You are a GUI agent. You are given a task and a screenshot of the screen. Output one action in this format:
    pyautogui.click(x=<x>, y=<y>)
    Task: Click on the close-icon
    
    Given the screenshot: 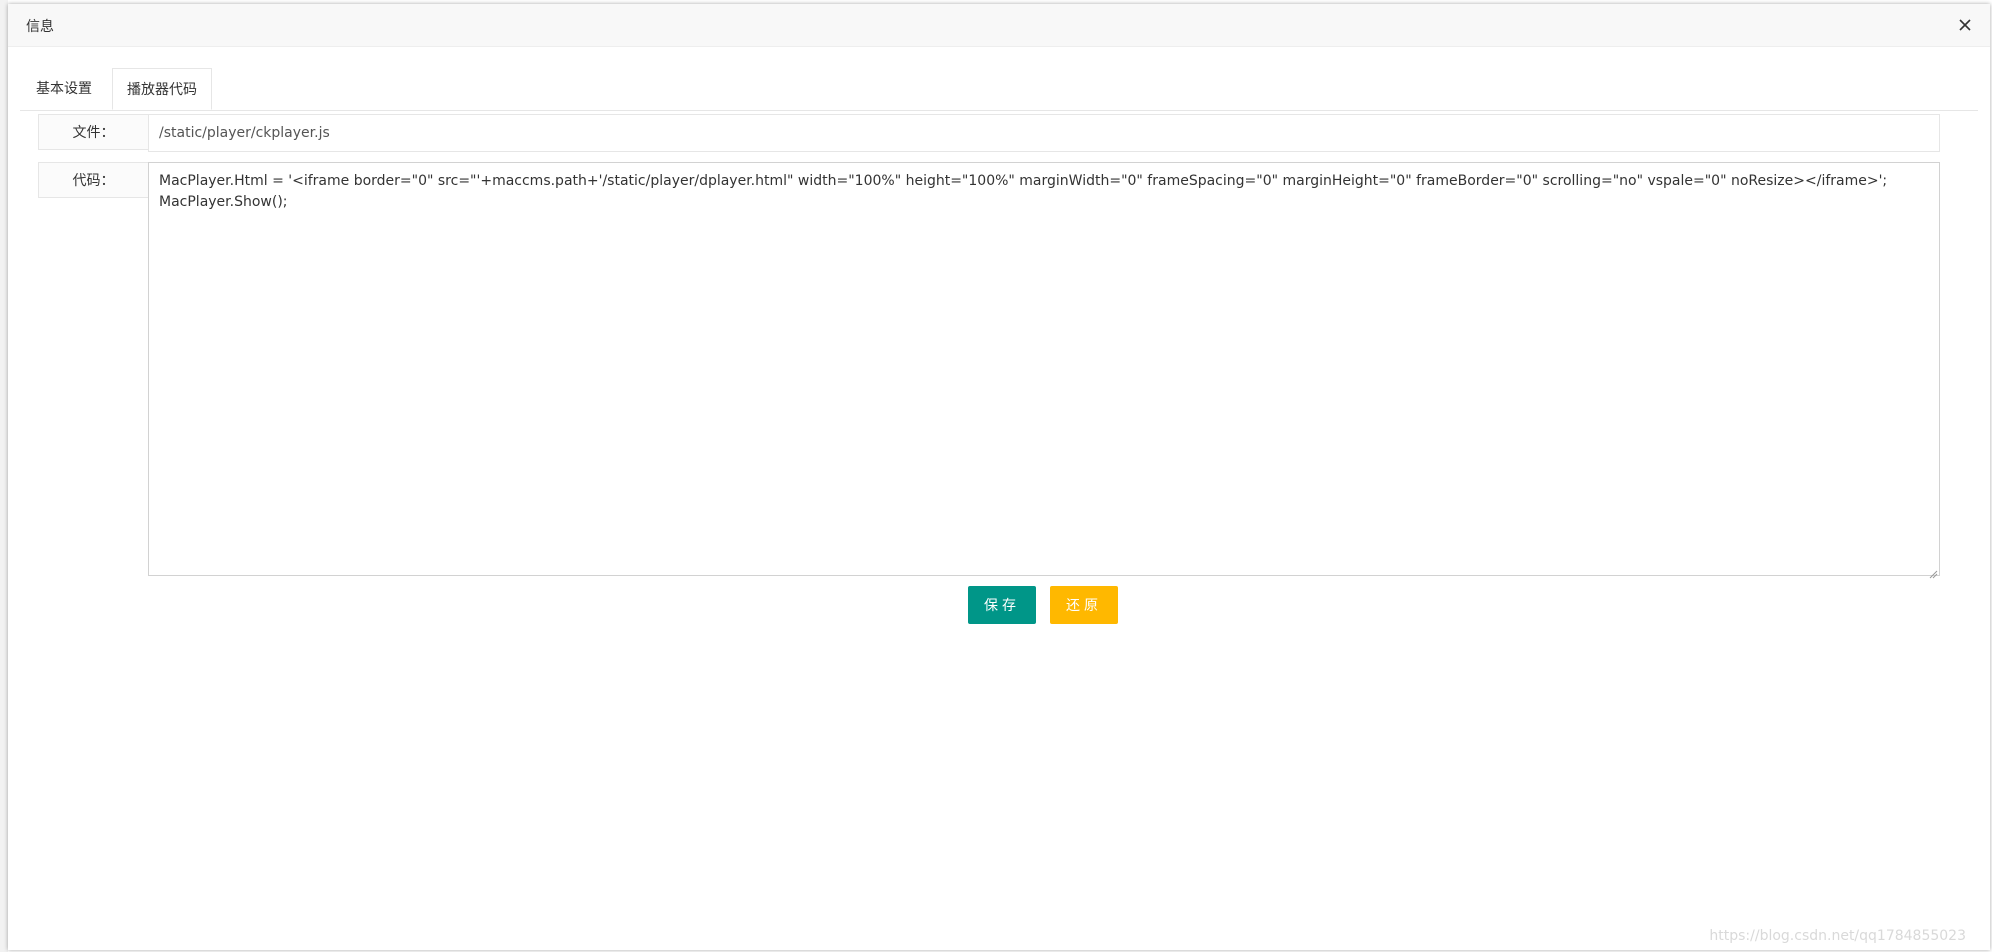 What is the action you would take?
    pyautogui.click(x=1965, y=25)
    